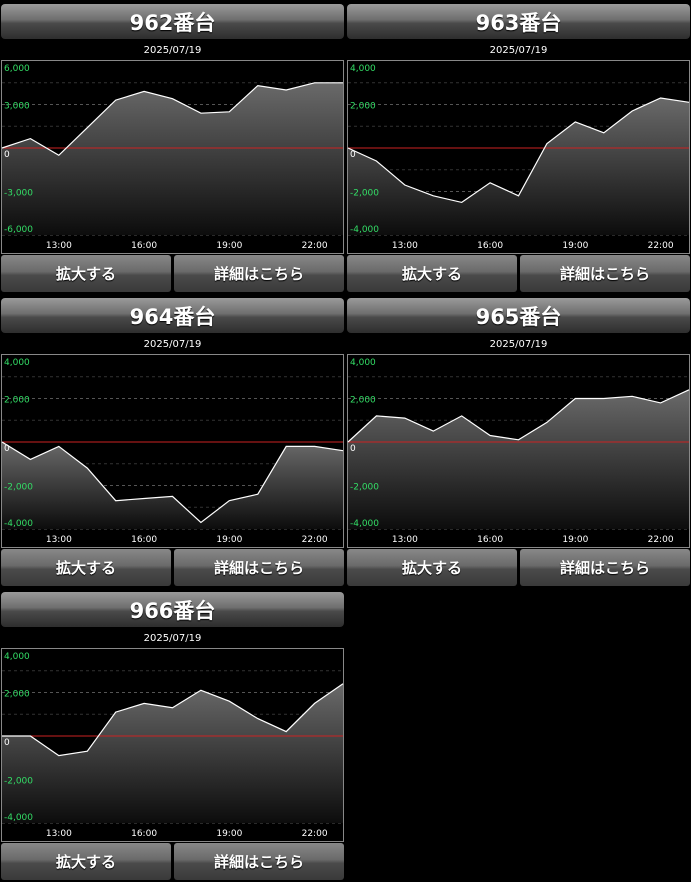 This screenshot has width=691, height=882. I want to click on button-row-963: 拡大する 詳細はこちら, so click(518, 273).